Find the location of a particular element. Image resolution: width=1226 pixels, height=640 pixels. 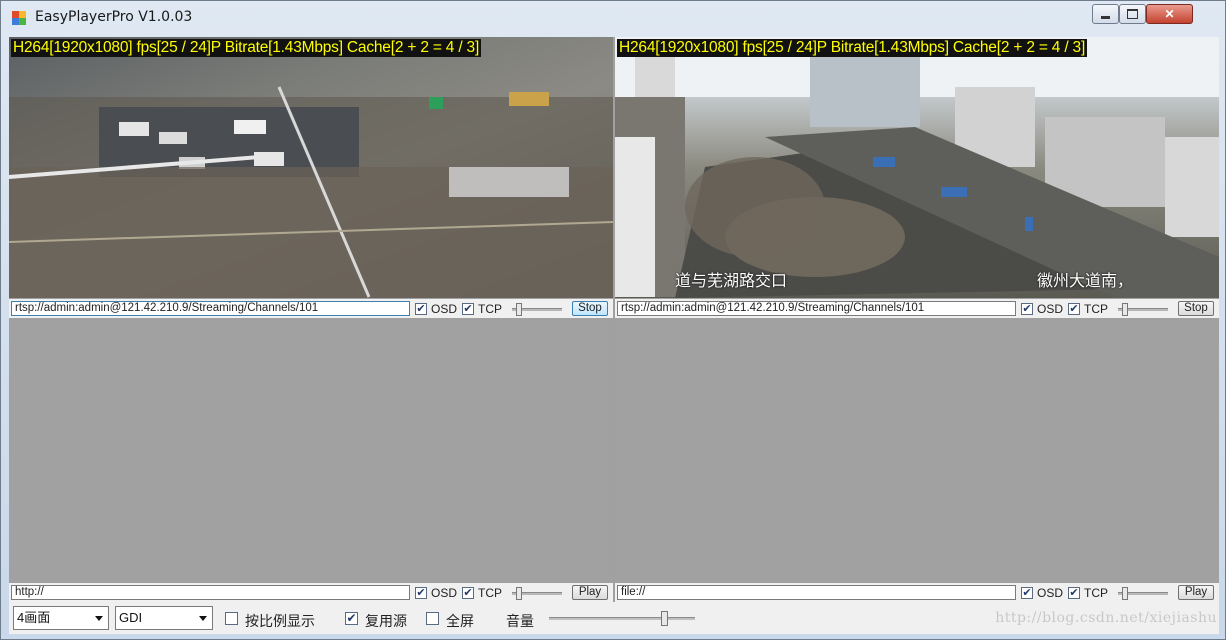

watermark-text: http://blog.csdn.net/xiejiashu is located at coordinates (1106, 618).